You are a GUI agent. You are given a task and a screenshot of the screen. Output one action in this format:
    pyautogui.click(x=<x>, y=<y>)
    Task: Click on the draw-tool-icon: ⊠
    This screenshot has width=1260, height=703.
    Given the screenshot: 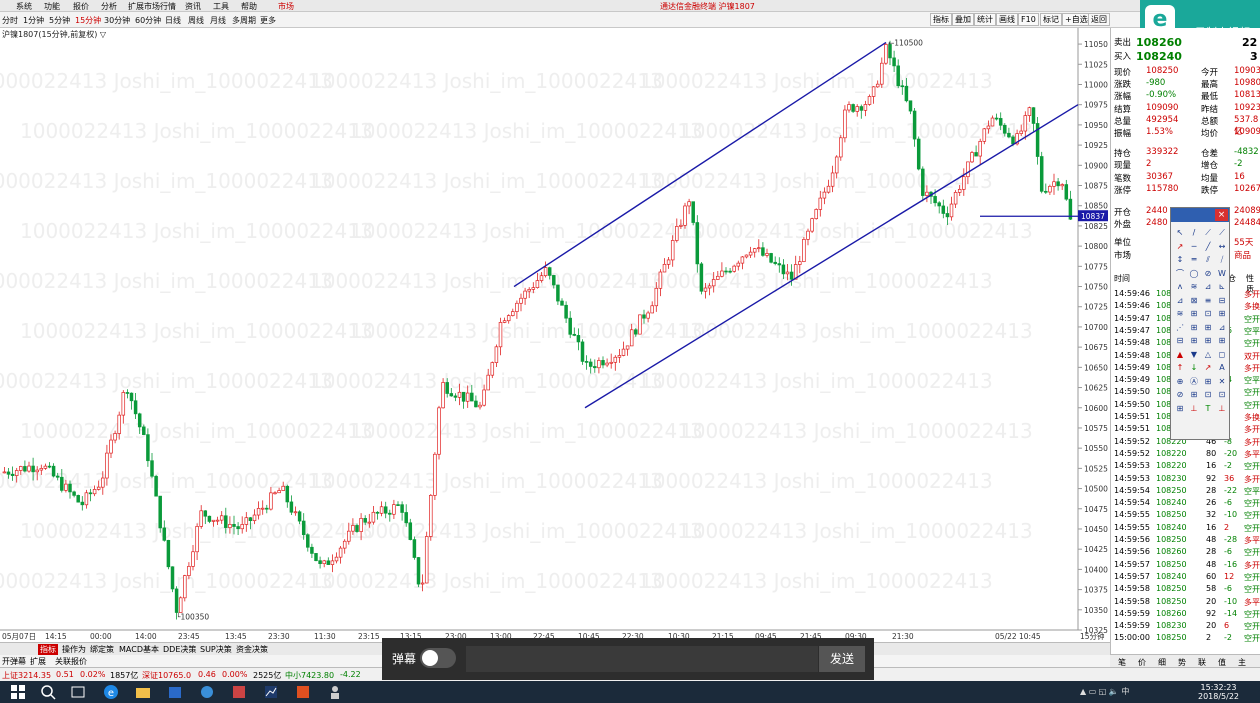 What is the action you would take?
    pyautogui.click(x=1194, y=301)
    